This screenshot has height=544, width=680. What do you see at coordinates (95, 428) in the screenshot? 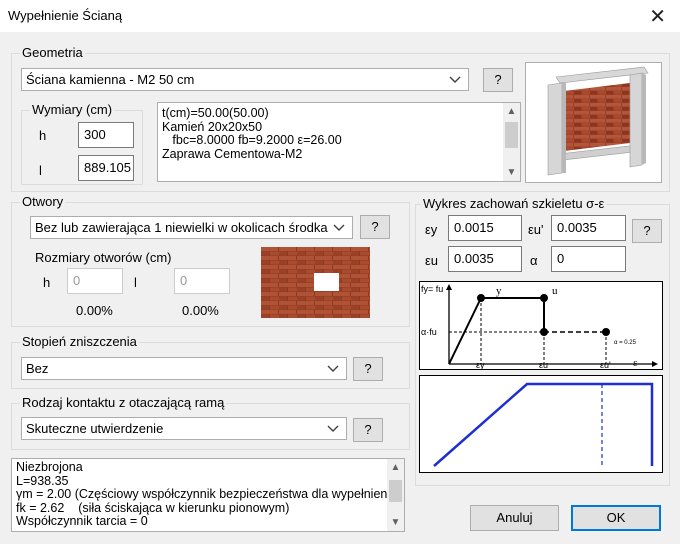
I see `contact-select-value: Skuteczne utwierdzenie` at bounding box center [95, 428].